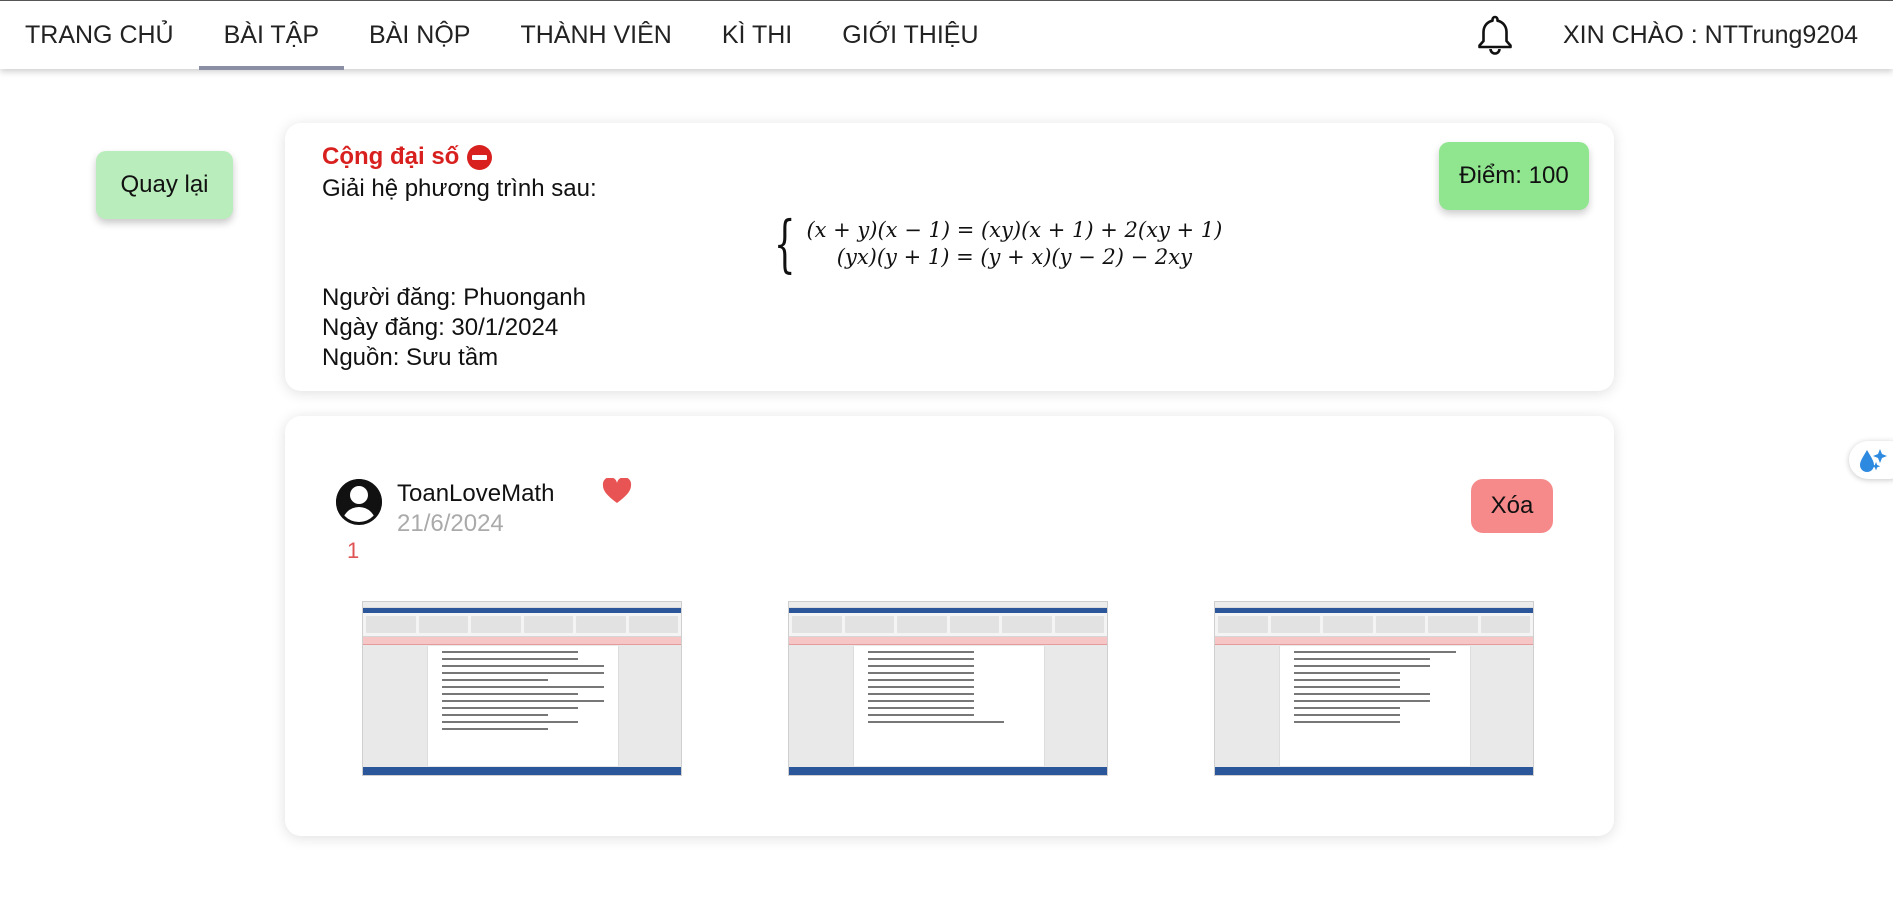  What do you see at coordinates (1014, 230) in the screenshot?
I see `equation-1: (x + y)(x − 1) = (xy)(x + 1) + 2(xy + 1)` at bounding box center [1014, 230].